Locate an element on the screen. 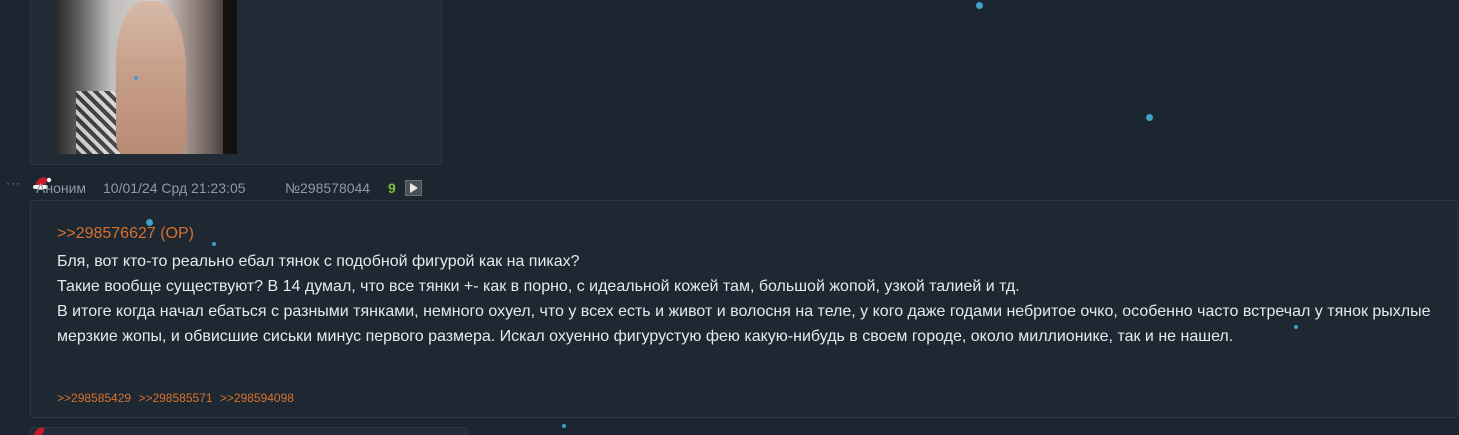  play-button is located at coordinates (413, 188).